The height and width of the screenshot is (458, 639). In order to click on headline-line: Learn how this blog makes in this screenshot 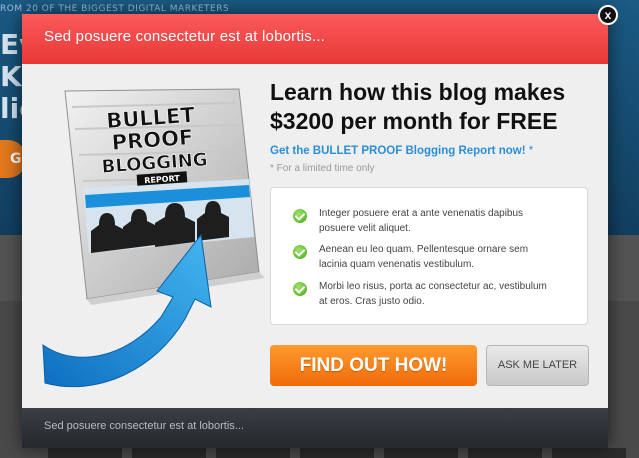, I will do `click(418, 92)`.